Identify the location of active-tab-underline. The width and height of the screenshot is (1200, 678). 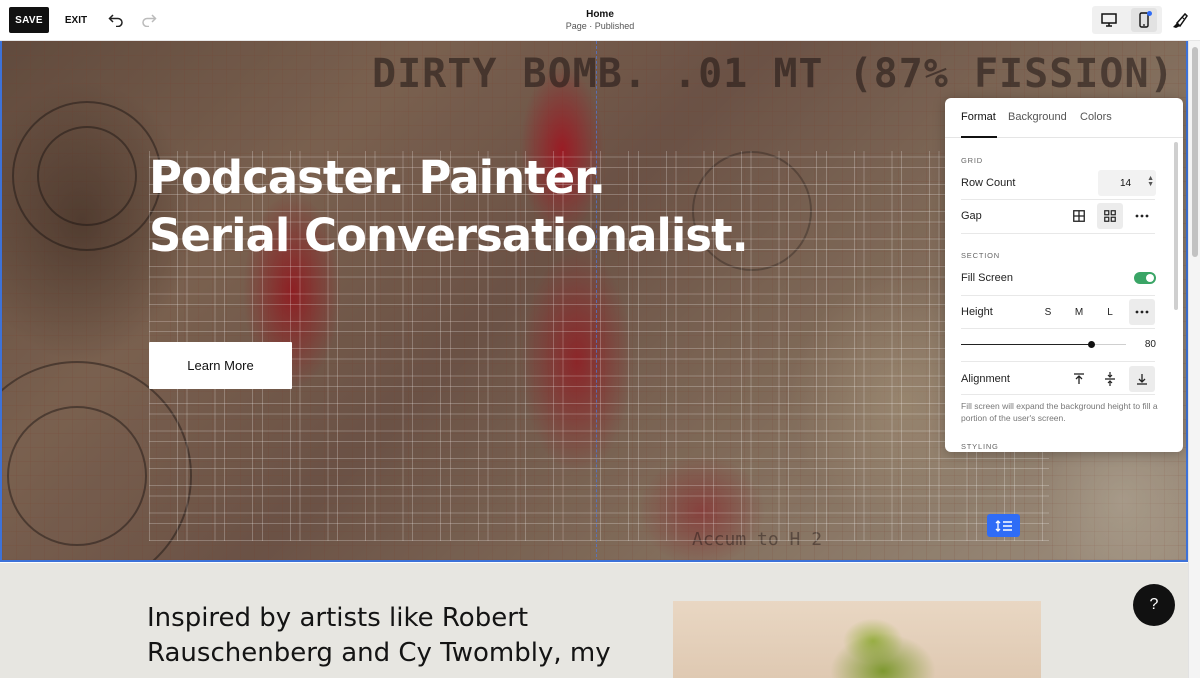
(979, 137).